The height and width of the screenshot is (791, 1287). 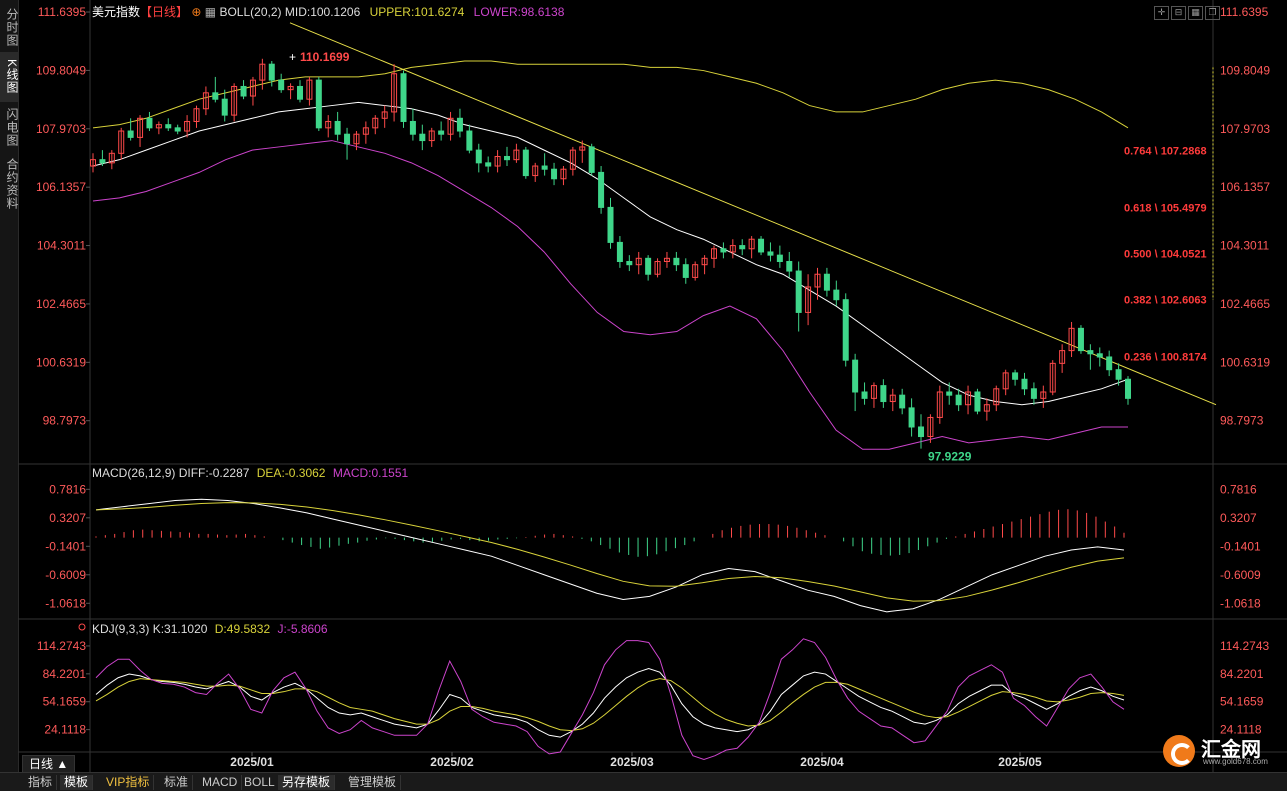 I want to click on tab-boll: BOLL, so click(x=260, y=782).